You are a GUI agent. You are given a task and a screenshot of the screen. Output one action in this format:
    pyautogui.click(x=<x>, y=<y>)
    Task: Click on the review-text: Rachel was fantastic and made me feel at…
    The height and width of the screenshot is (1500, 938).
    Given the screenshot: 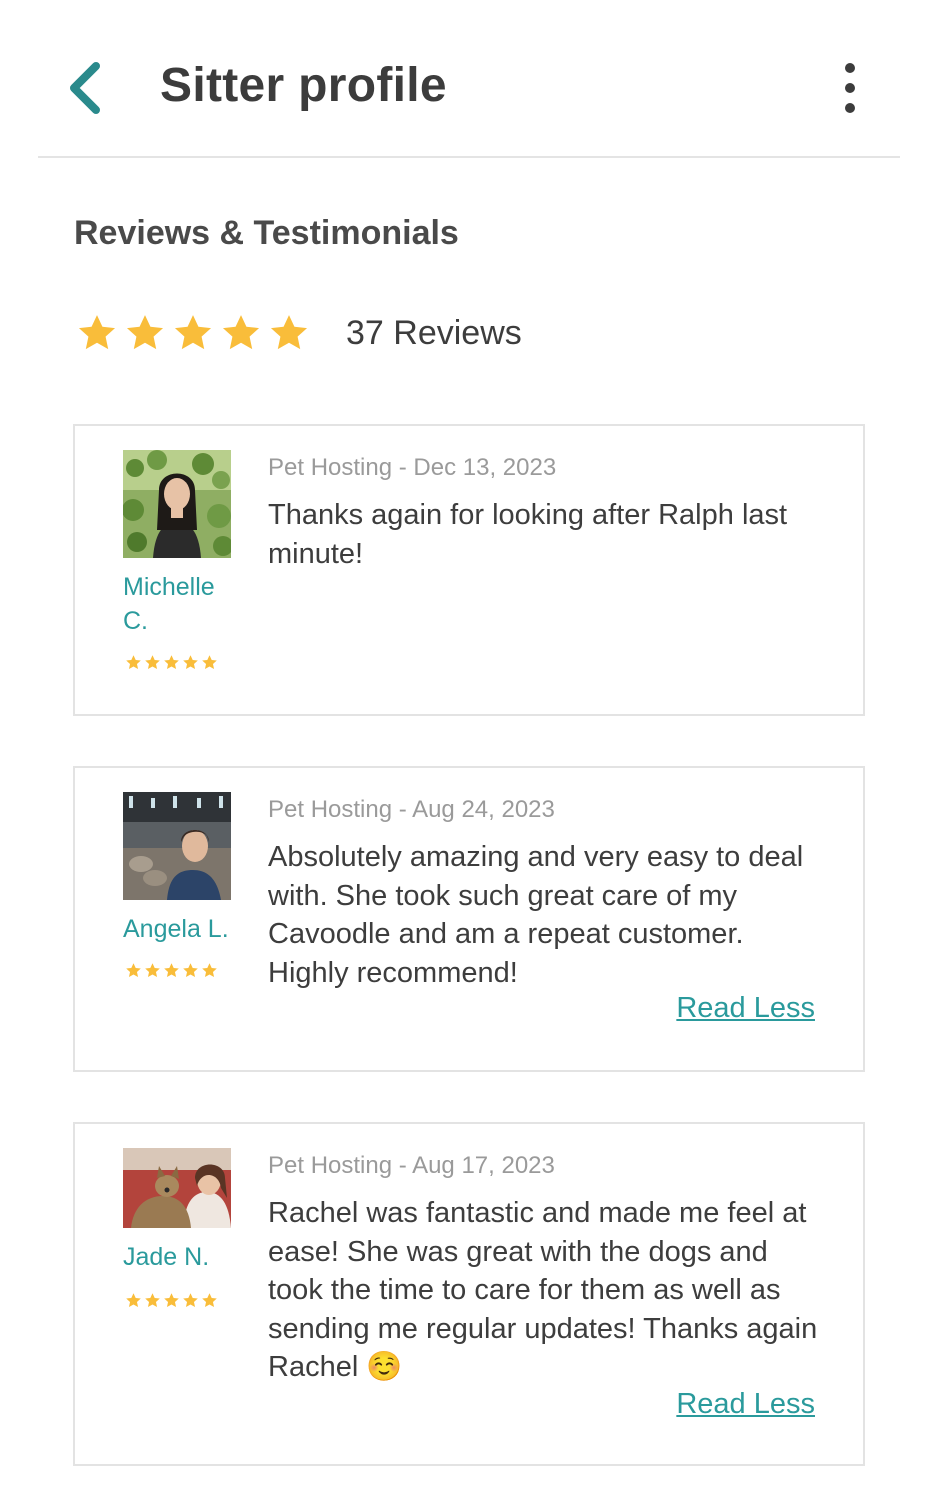 What is the action you would take?
    pyautogui.click(x=543, y=1290)
    